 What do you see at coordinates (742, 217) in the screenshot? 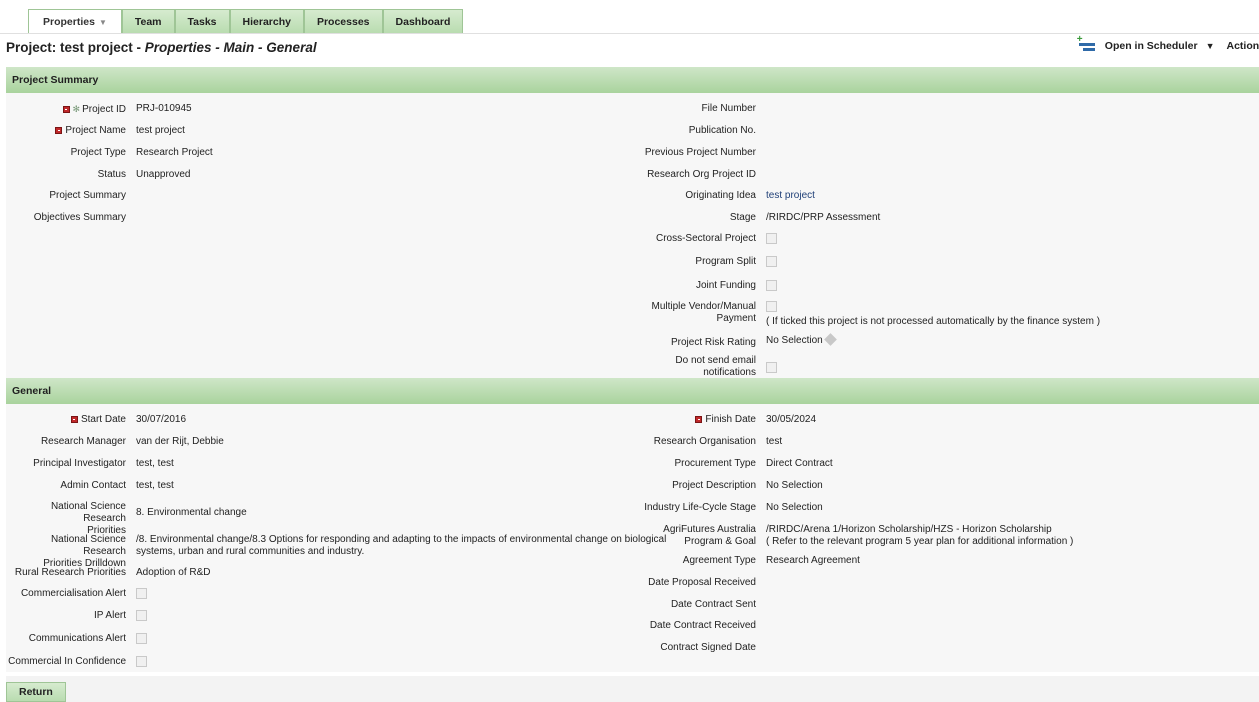
I see `stage-label: Stage` at bounding box center [742, 217].